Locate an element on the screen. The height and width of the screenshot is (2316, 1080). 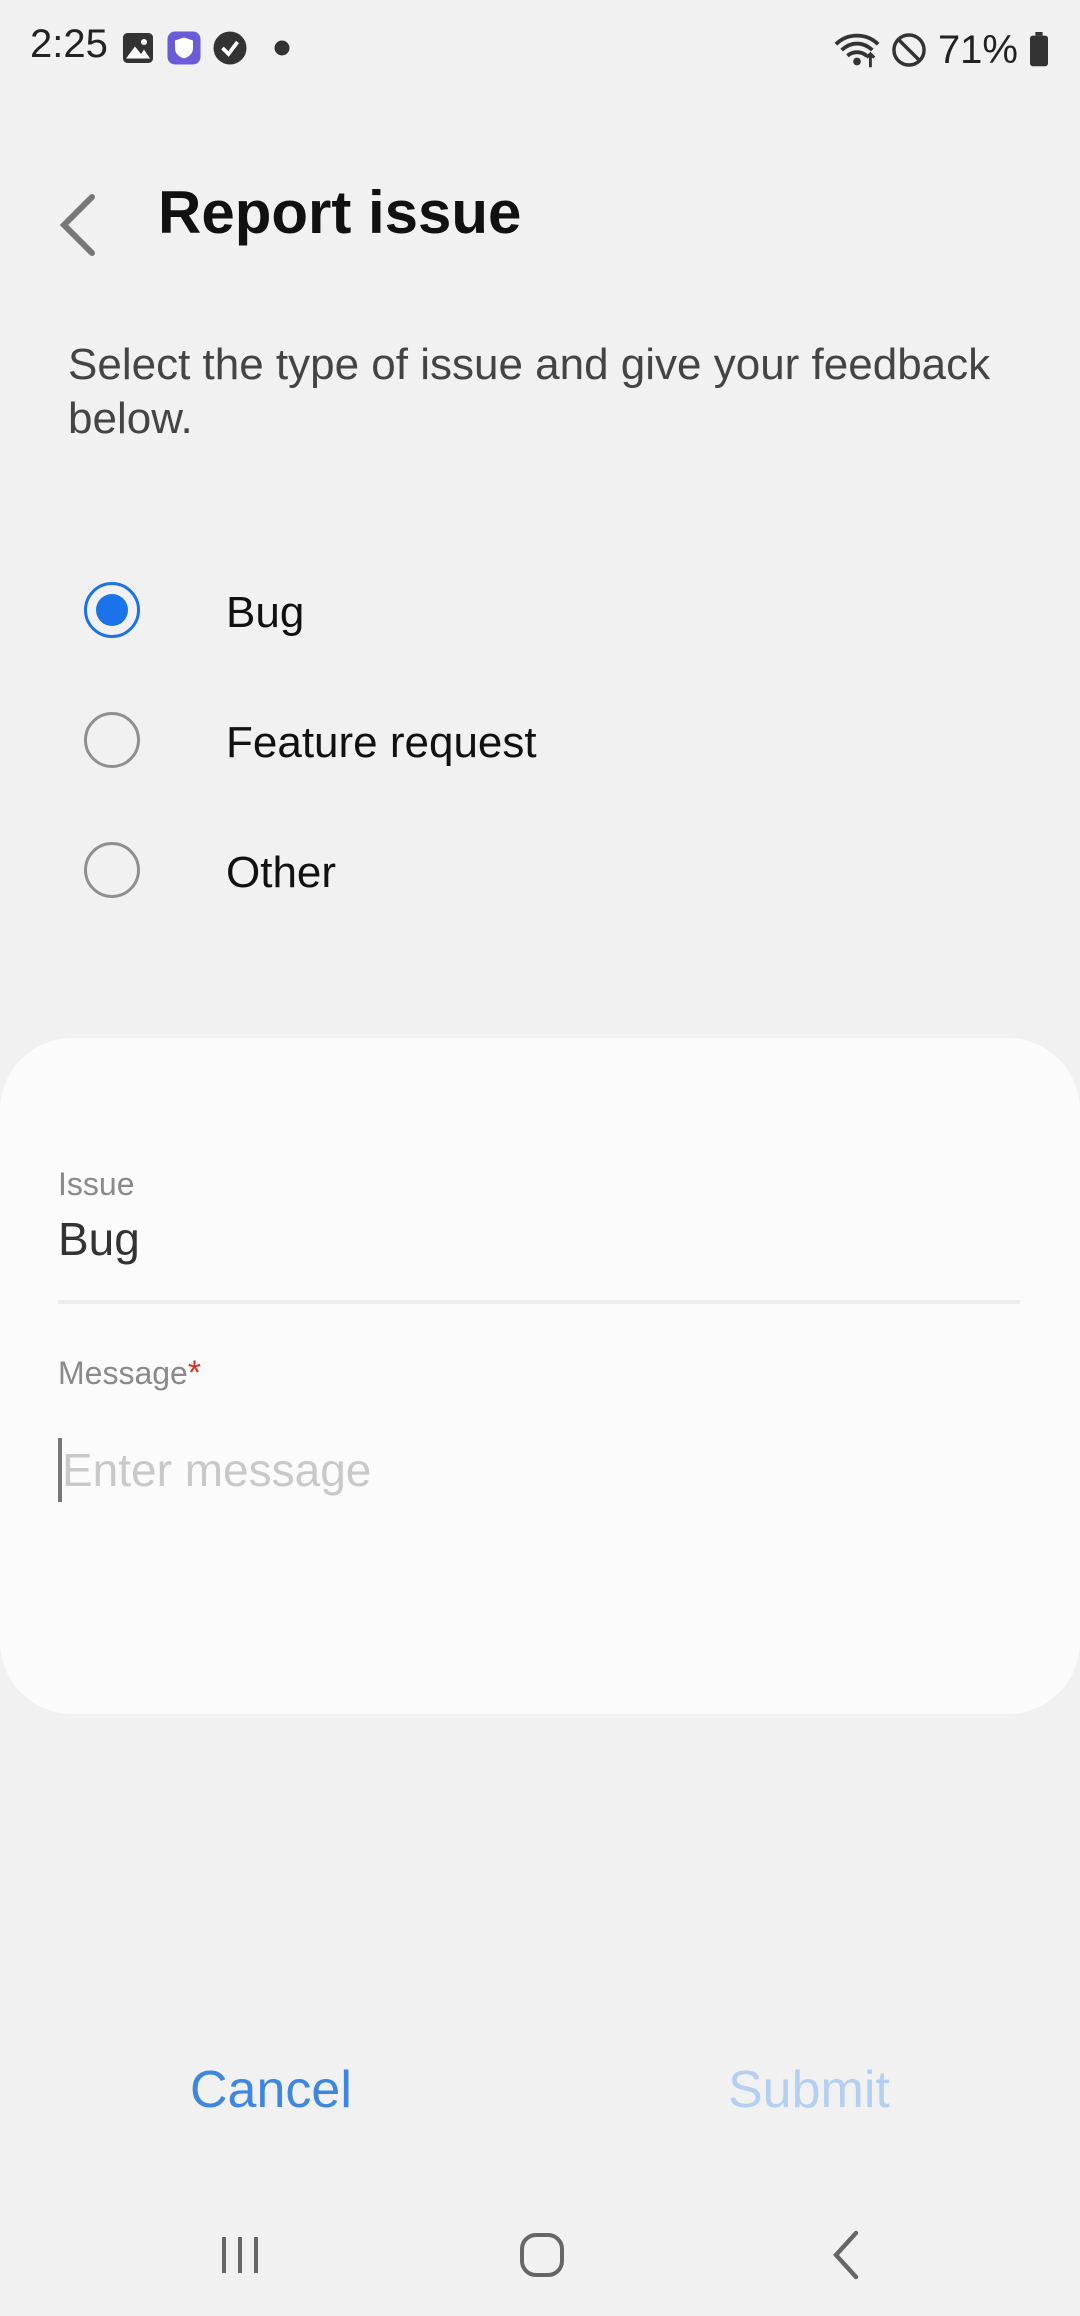
image-icon is located at coordinates (138, 48).